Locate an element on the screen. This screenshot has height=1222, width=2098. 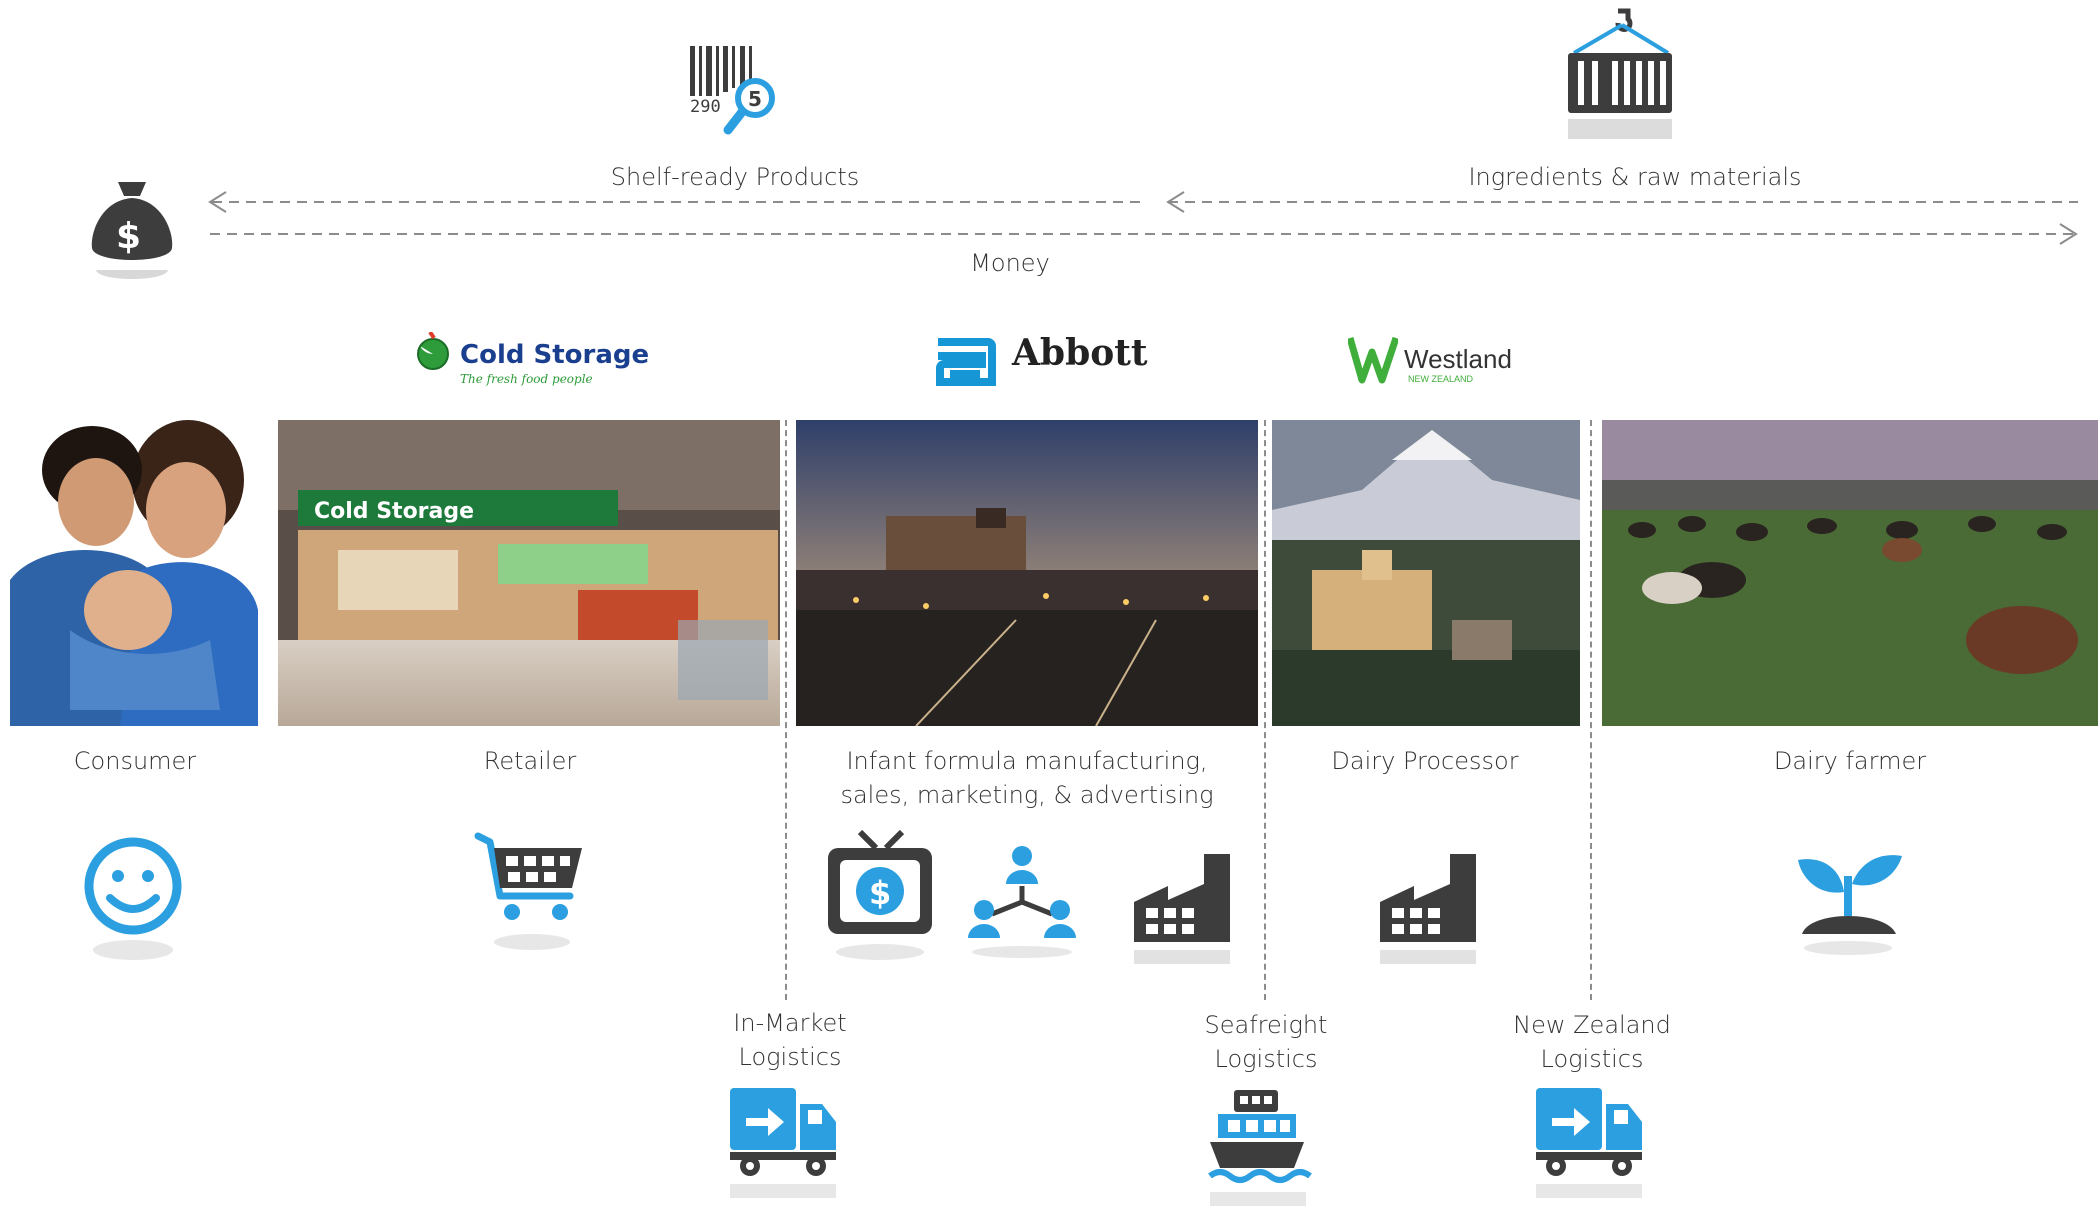
sprout-icon is located at coordinates (1850, 901).